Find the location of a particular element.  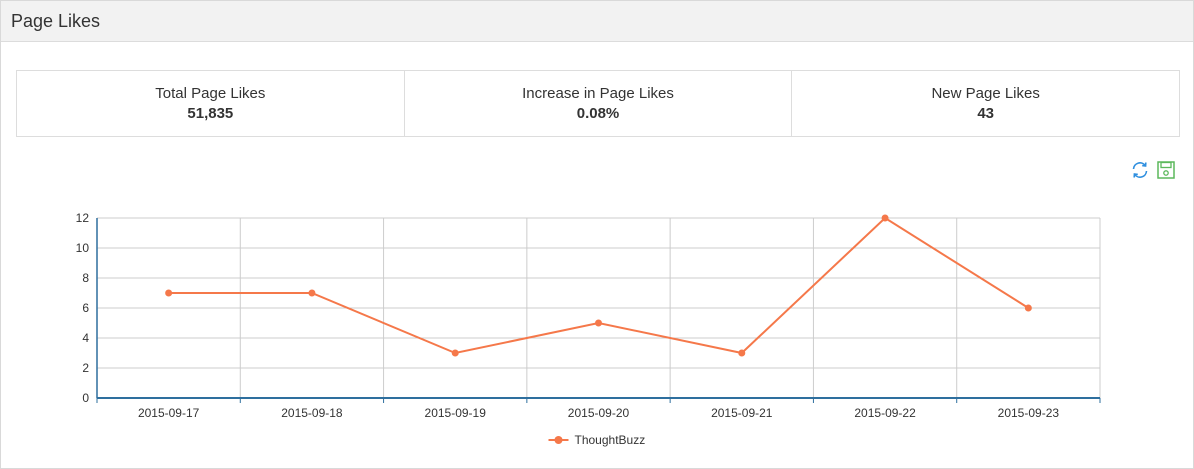

y-tick-label: 10 is located at coordinates (83, 248).